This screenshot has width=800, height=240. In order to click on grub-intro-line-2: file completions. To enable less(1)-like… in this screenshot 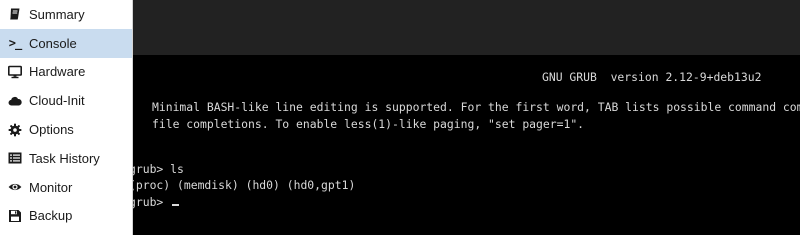, I will do `click(368, 124)`.